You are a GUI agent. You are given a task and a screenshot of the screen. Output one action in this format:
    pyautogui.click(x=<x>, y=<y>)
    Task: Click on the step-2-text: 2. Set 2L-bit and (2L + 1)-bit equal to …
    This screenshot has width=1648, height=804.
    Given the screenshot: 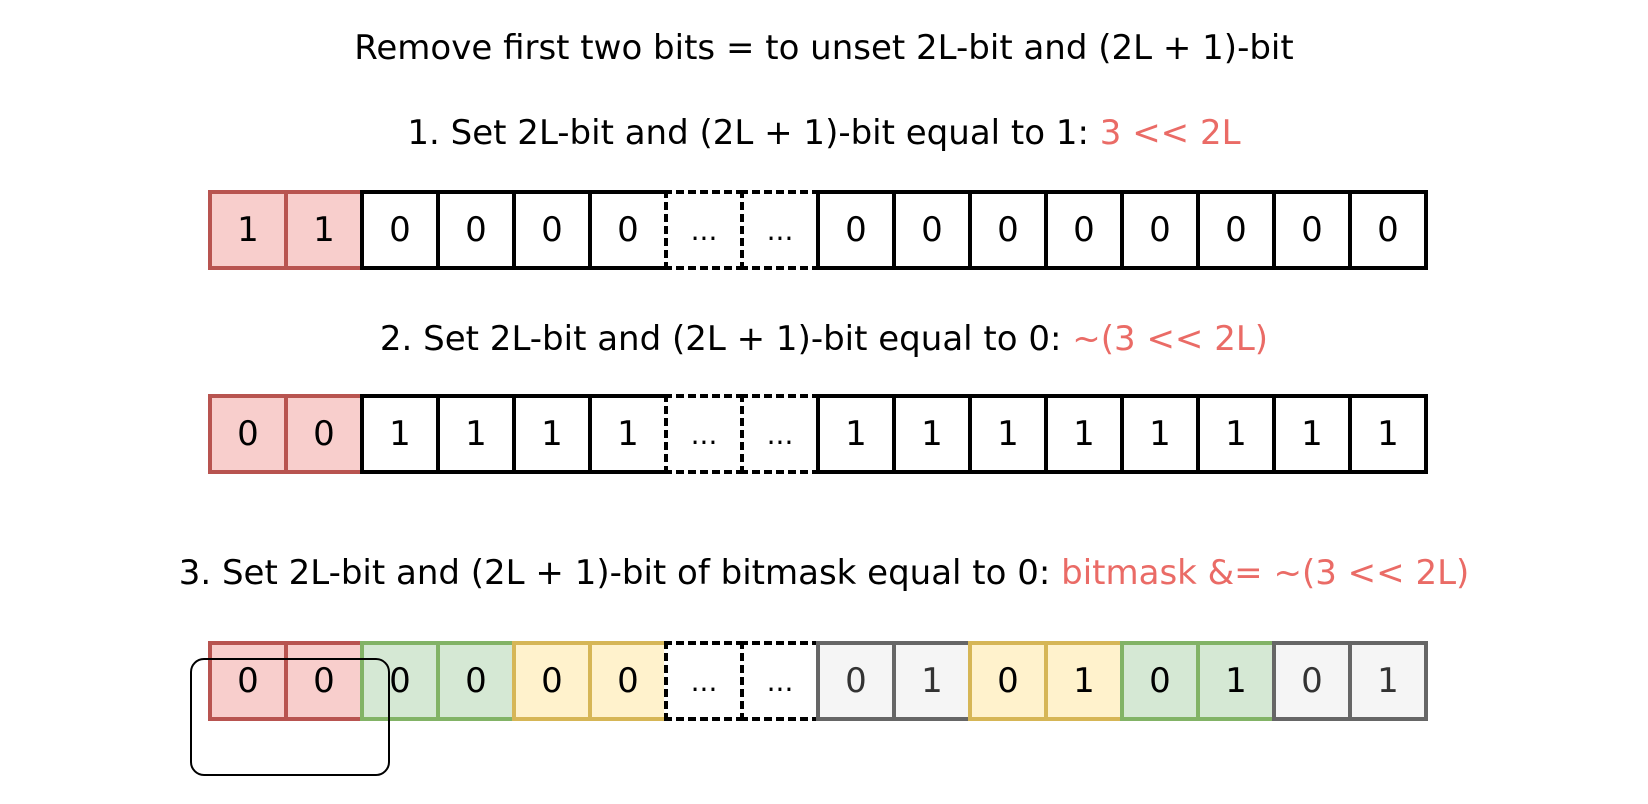 What is the action you would take?
    pyautogui.click(x=726, y=339)
    